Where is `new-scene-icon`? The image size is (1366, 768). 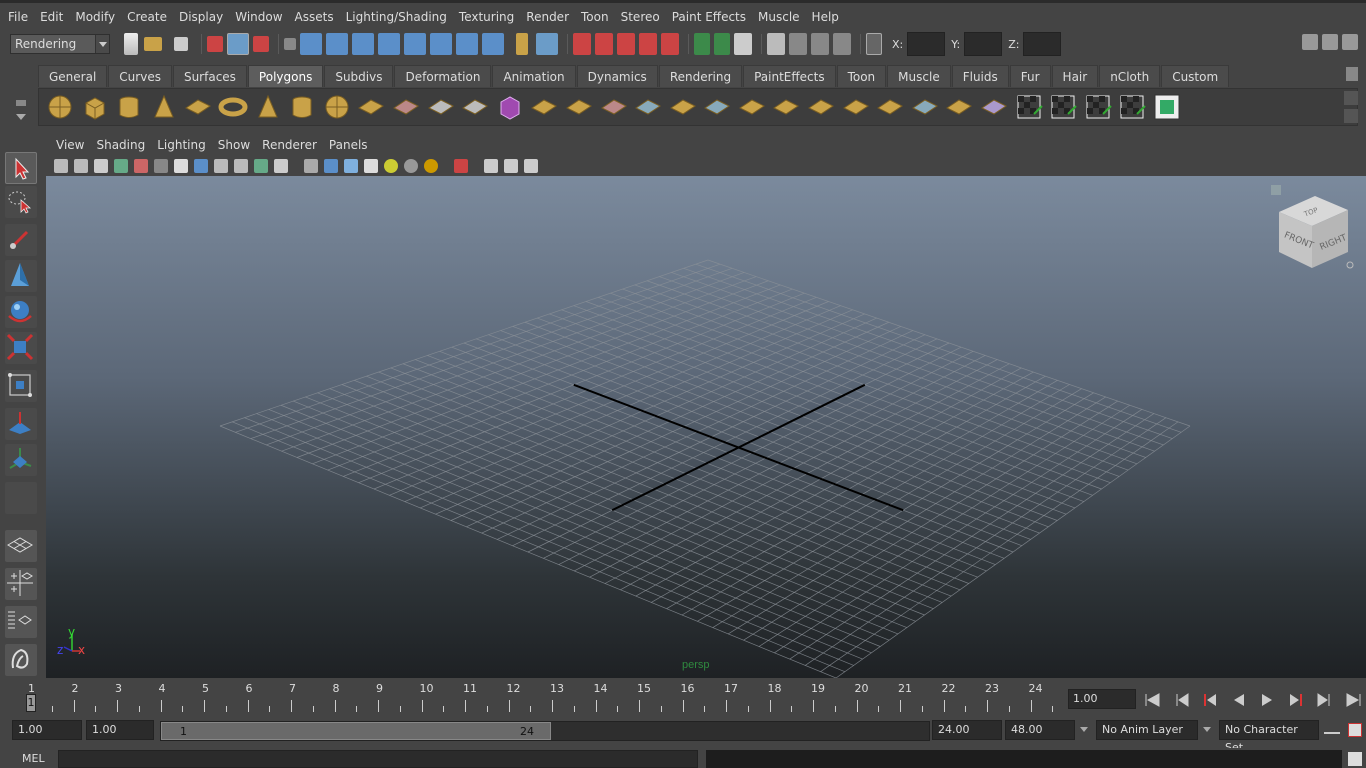
new-scene-icon is located at coordinates (131, 44).